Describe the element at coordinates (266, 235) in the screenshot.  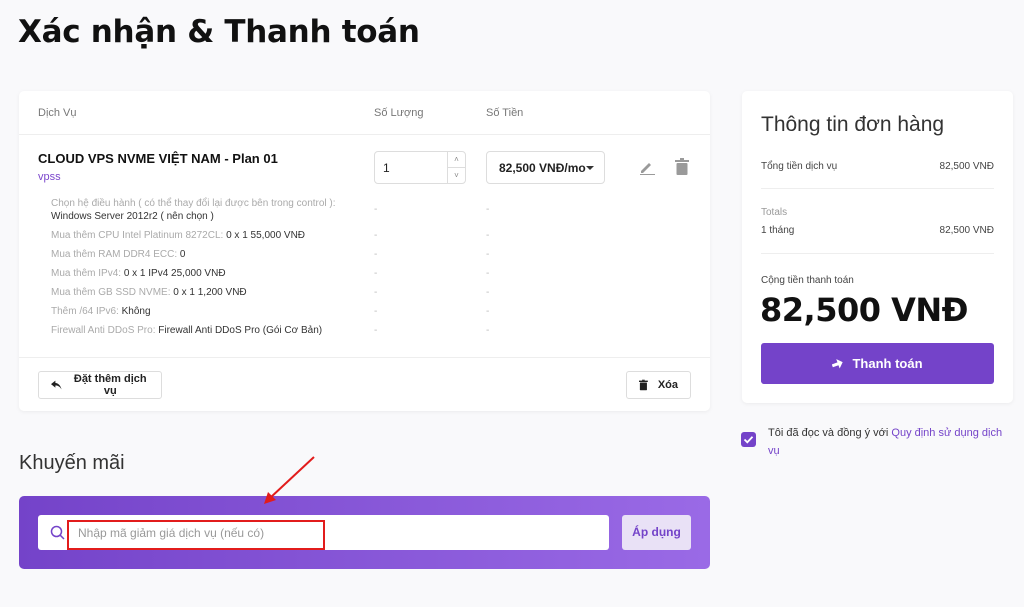
I see `config-value: 0 x 1 55,000 VNĐ` at that location.